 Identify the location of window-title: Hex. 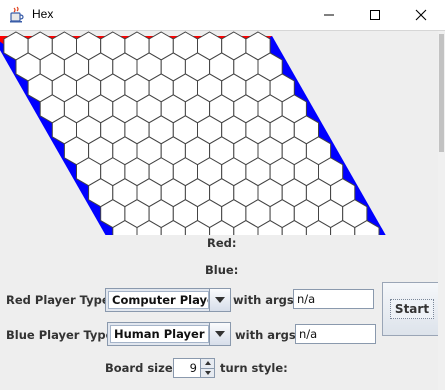
(43, 14).